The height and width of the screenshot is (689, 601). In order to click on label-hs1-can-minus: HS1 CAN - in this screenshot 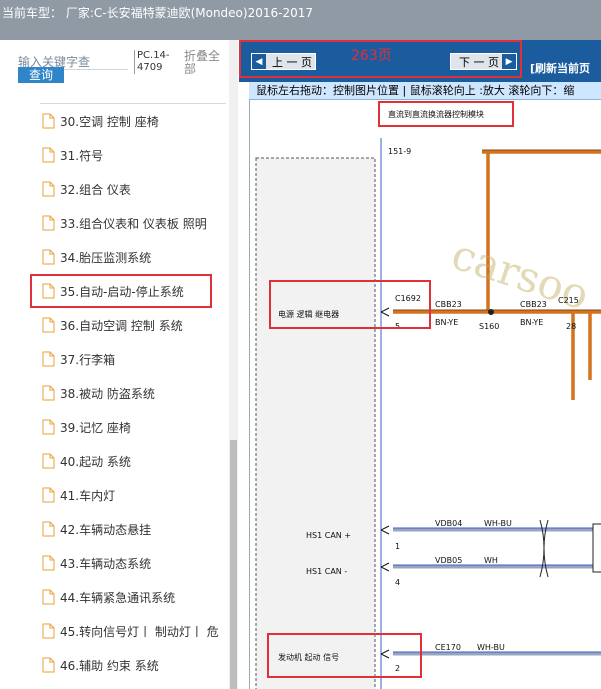, I will do `click(327, 571)`.